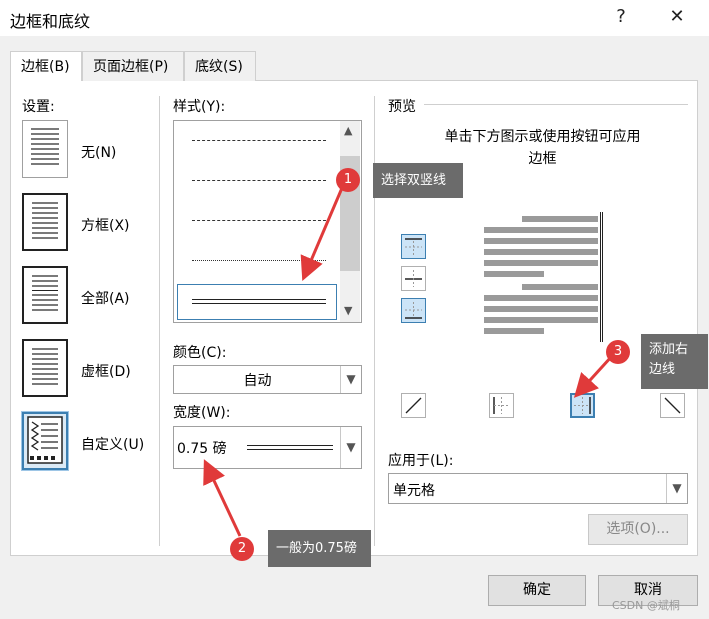  What do you see at coordinates (348, 180) in the screenshot?
I see `annotation-badge-1: 1` at bounding box center [348, 180].